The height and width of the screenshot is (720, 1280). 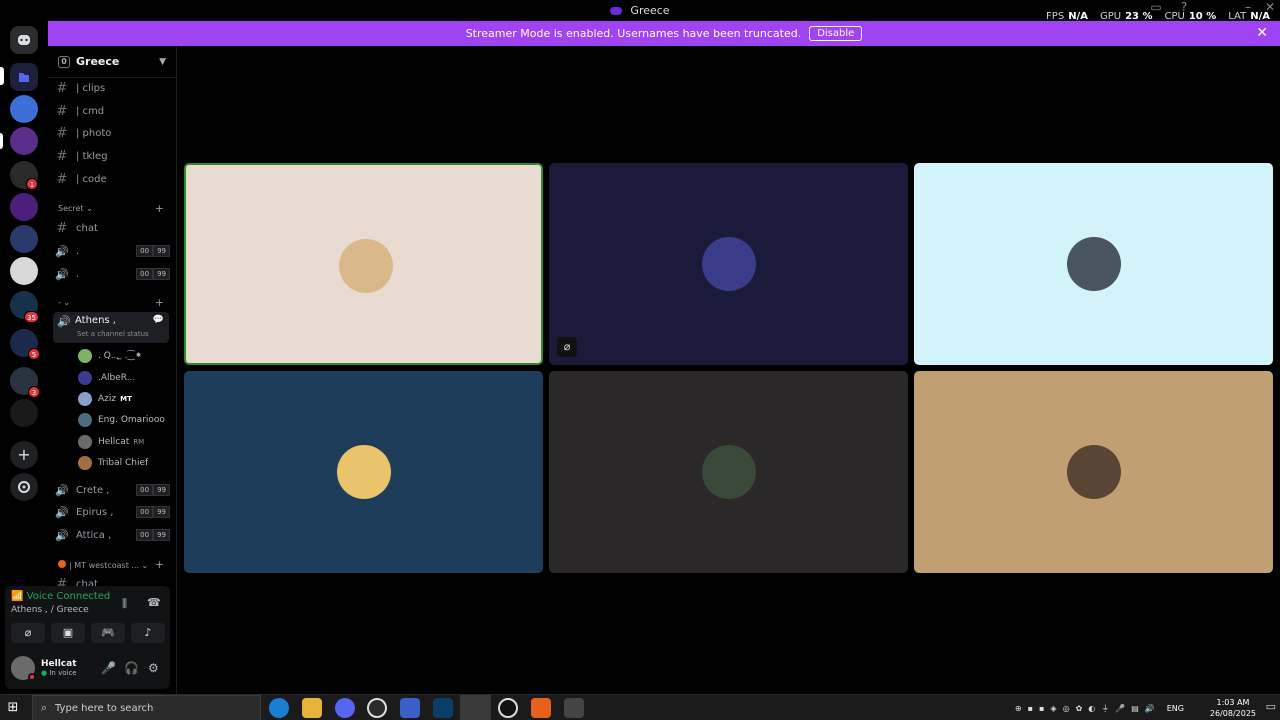 What do you see at coordinates (148, 633) in the screenshot?
I see `soundboard-button: ♪` at bounding box center [148, 633].